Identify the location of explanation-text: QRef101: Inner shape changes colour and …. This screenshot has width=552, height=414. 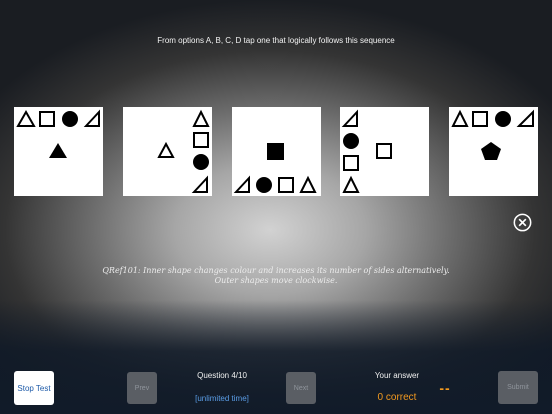
(276, 275).